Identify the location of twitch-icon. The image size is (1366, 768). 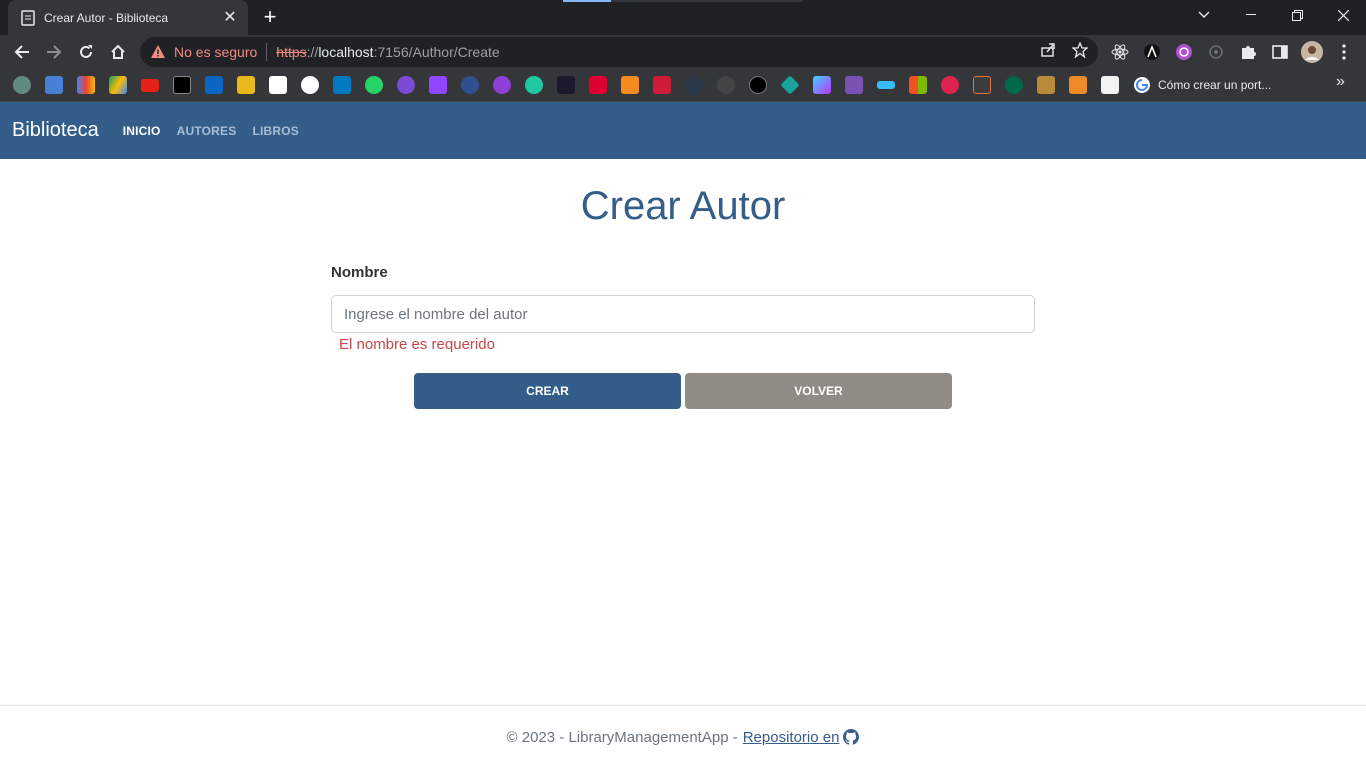
(438, 85).